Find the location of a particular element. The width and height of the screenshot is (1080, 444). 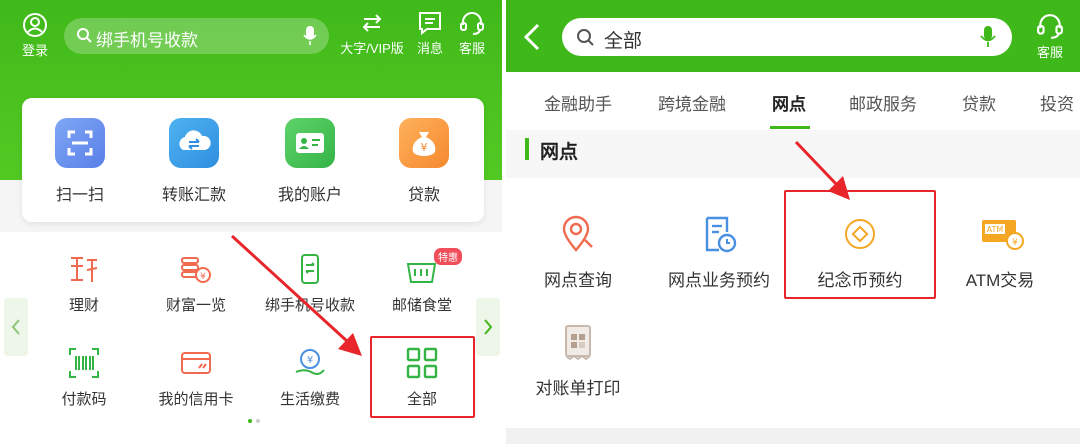

quick-action-loan: ¥ 贷款 is located at coordinates (424, 161).